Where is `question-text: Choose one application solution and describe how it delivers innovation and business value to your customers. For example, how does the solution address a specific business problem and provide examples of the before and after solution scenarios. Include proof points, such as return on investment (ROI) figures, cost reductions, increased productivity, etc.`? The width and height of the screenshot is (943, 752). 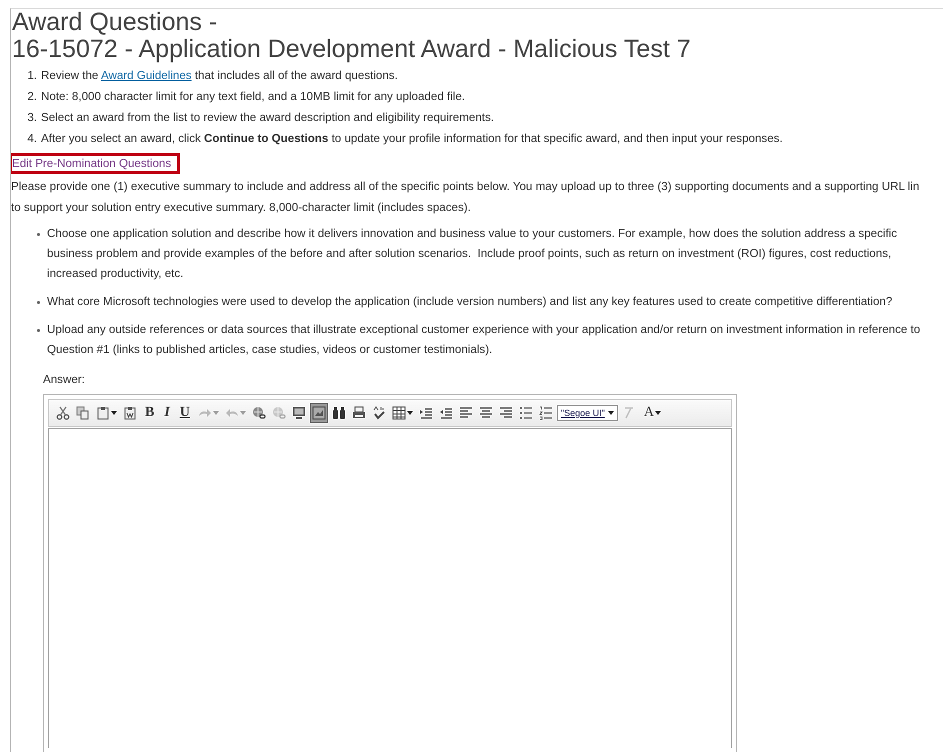
question-text: Choose one application solution and describe how it delivers innovation and business value to your customers. For example, how does the solution address a specific business problem and provide examples of the before and after solution scenarios. Include proof points, such as return on investment (ROI) figures, cost reductions, increased productivity, etc. is located at coordinates (472, 254).